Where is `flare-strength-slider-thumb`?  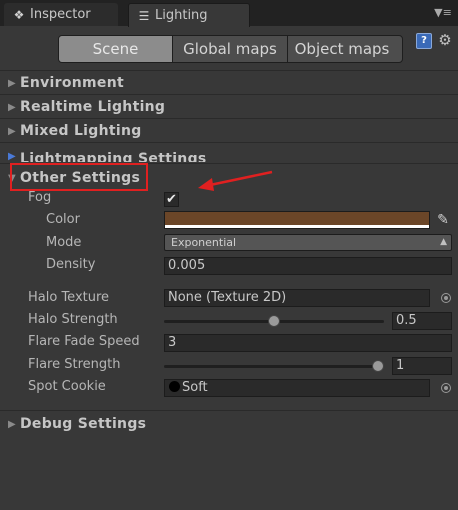 flare-strength-slider-thumb is located at coordinates (378, 366).